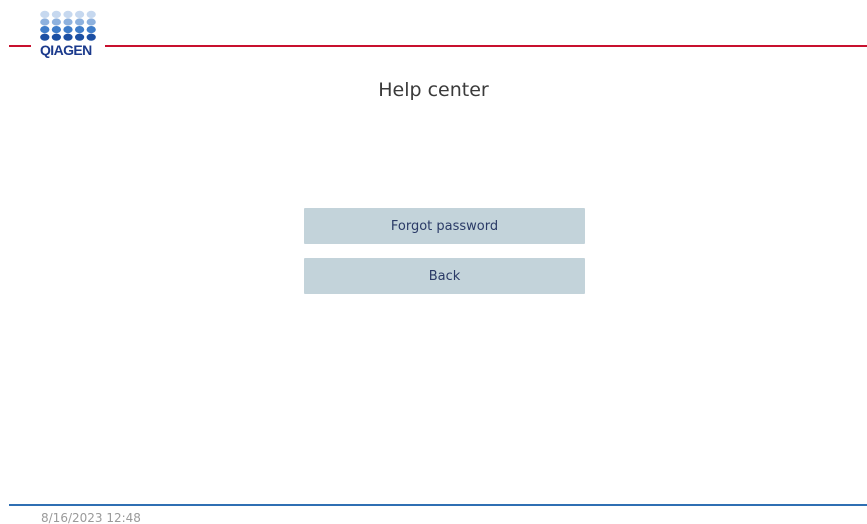 The height and width of the screenshot is (524, 867). What do you see at coordinates (20, 46) in the screenshot?
I see `header-divider-left` at bounding box center [20, 46].